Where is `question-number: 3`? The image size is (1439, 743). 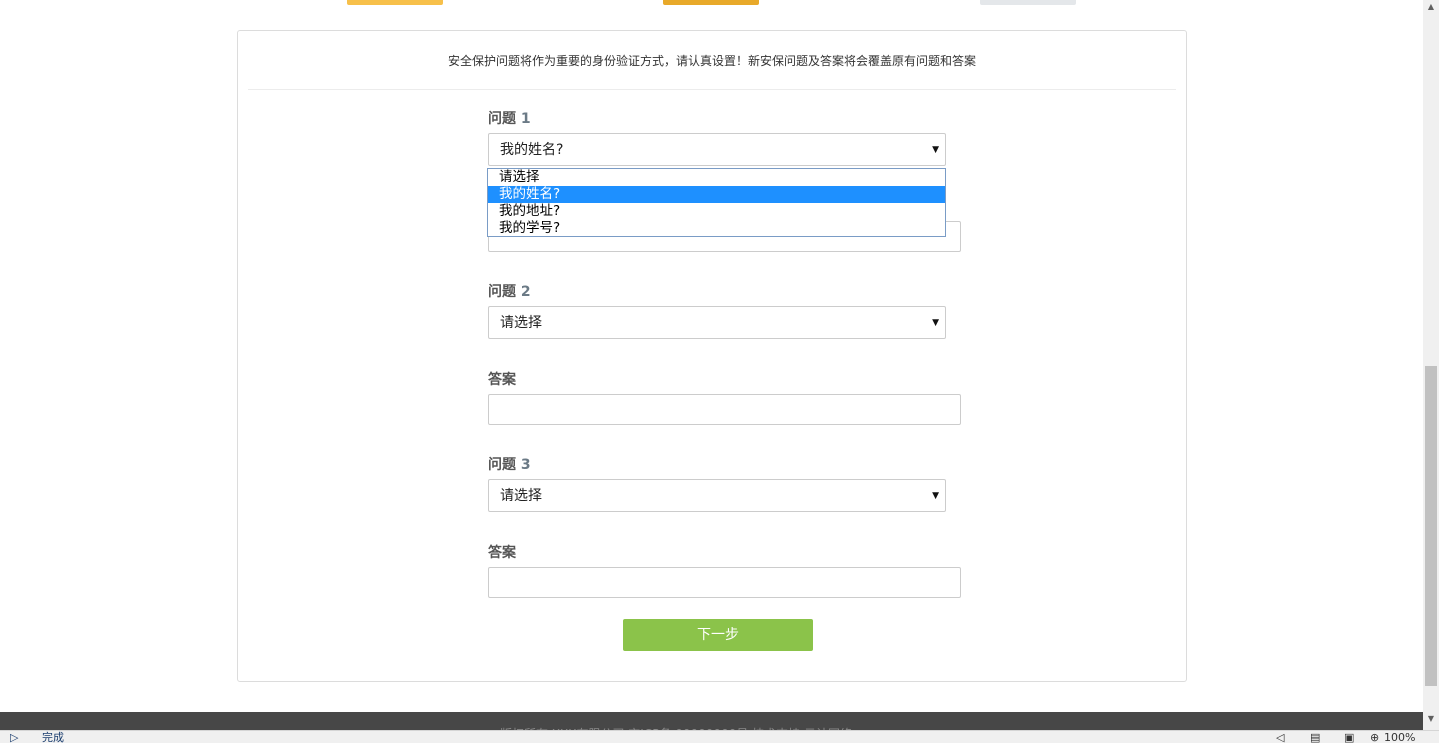 question-number: 3 is located at coordinates (525, 465).